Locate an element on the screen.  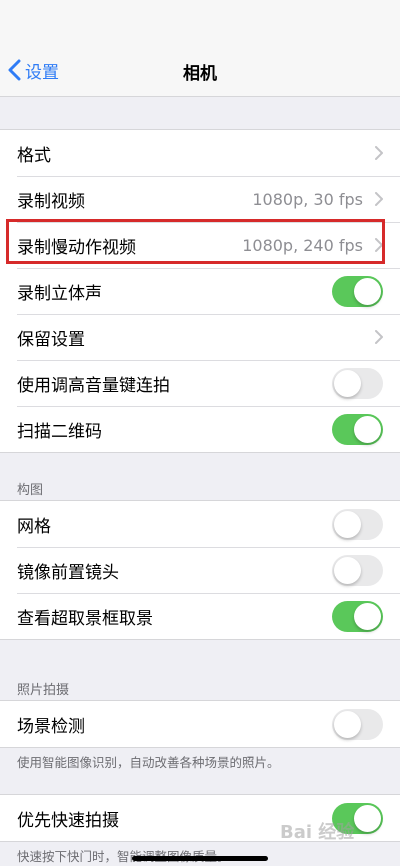
mirror-front-toggle is located at coordinates (357, 570).